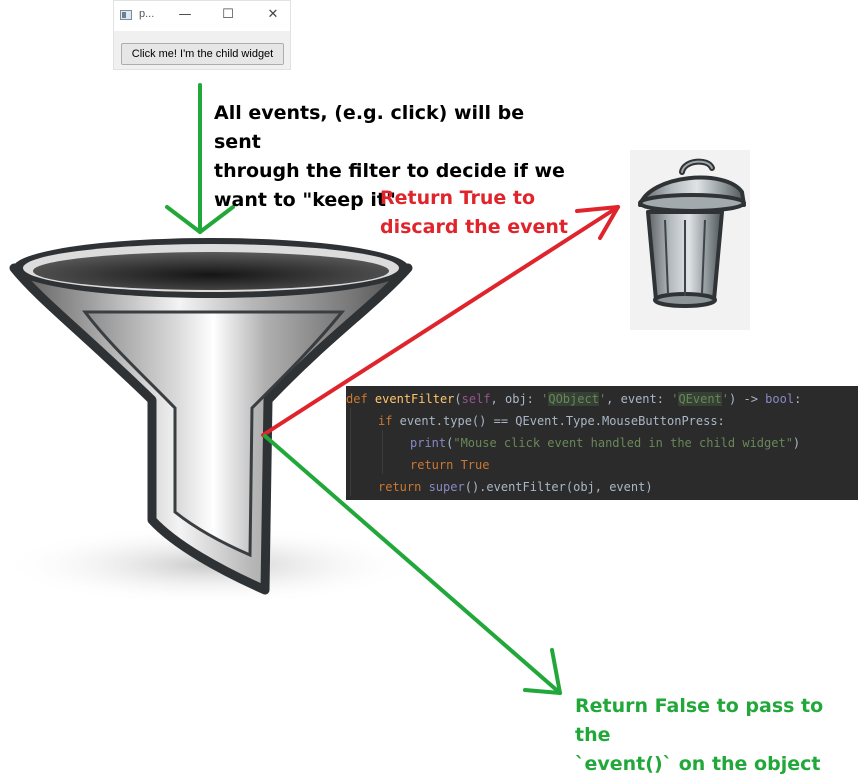  Describe the element at coordinates (558, 487) in the screenshot. I see `code-token: ().eventFilter(obj, event)` at that location.